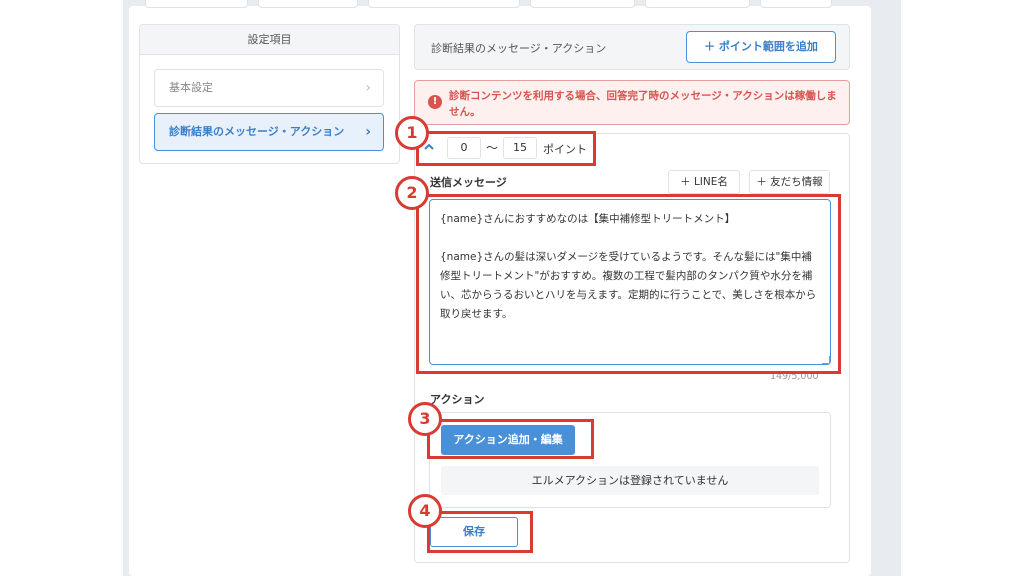  Describe the element at coordinates (468, 182) in the screenshot. I see `message-label: 送信メッセージ` at that location.